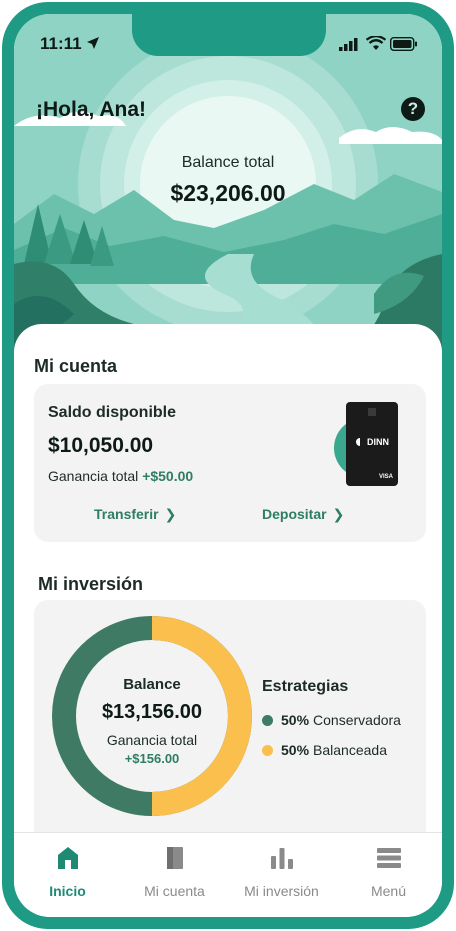 The width and height of the screenshot is (456, 931). What do you see at coordinates (93, 43) in the screenshot?
I see `location-arrow-icon` at bounding box center [93, 43].